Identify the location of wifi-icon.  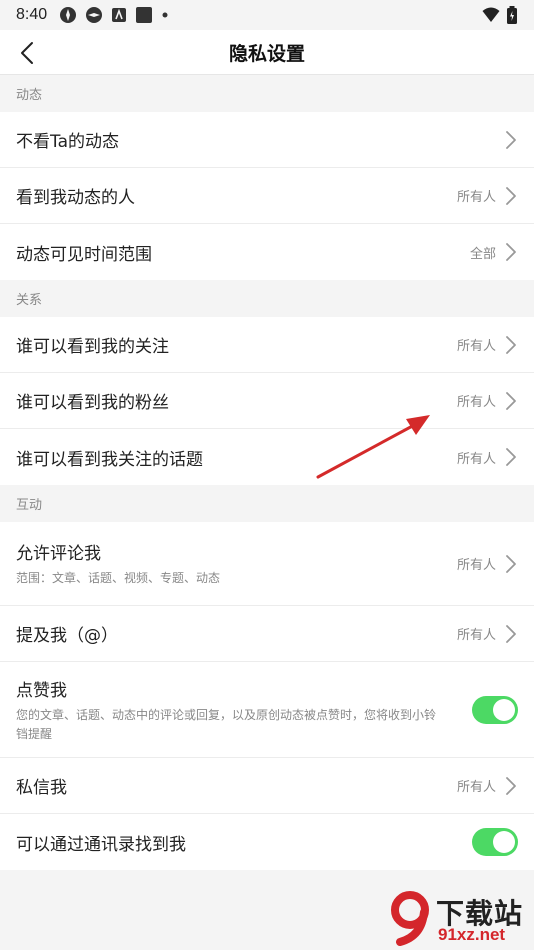
(491, 14).